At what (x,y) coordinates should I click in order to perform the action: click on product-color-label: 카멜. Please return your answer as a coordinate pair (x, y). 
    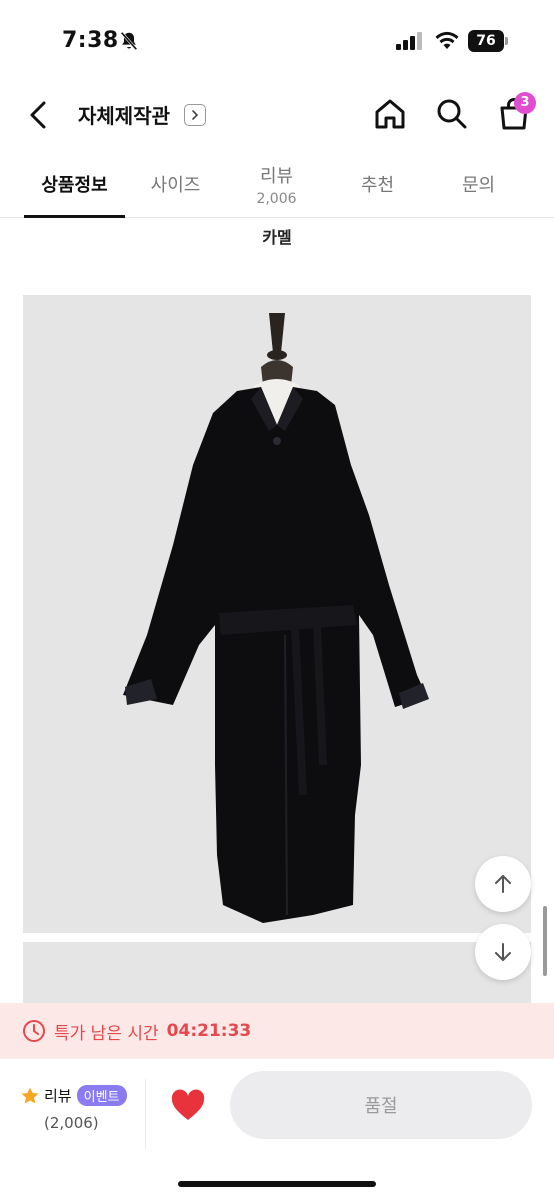
    Looking at the image, I should click on (277, 237).